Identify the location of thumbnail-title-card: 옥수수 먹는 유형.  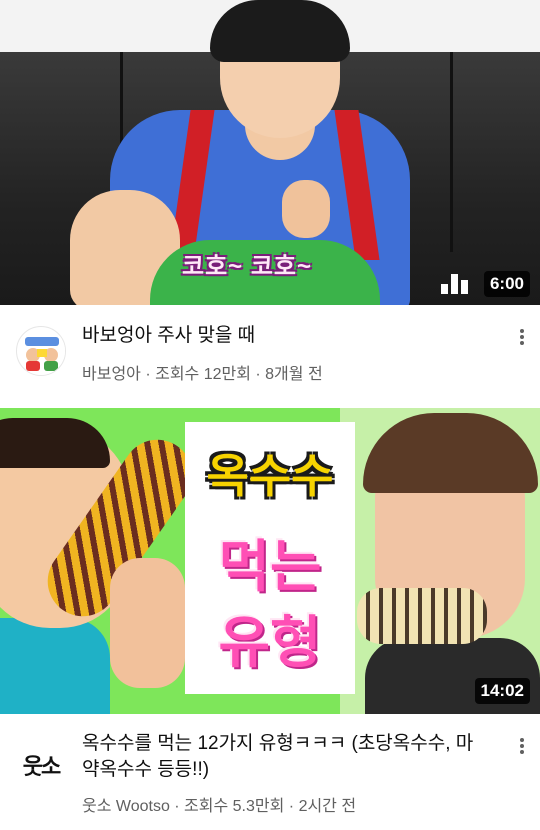
(270, 558).